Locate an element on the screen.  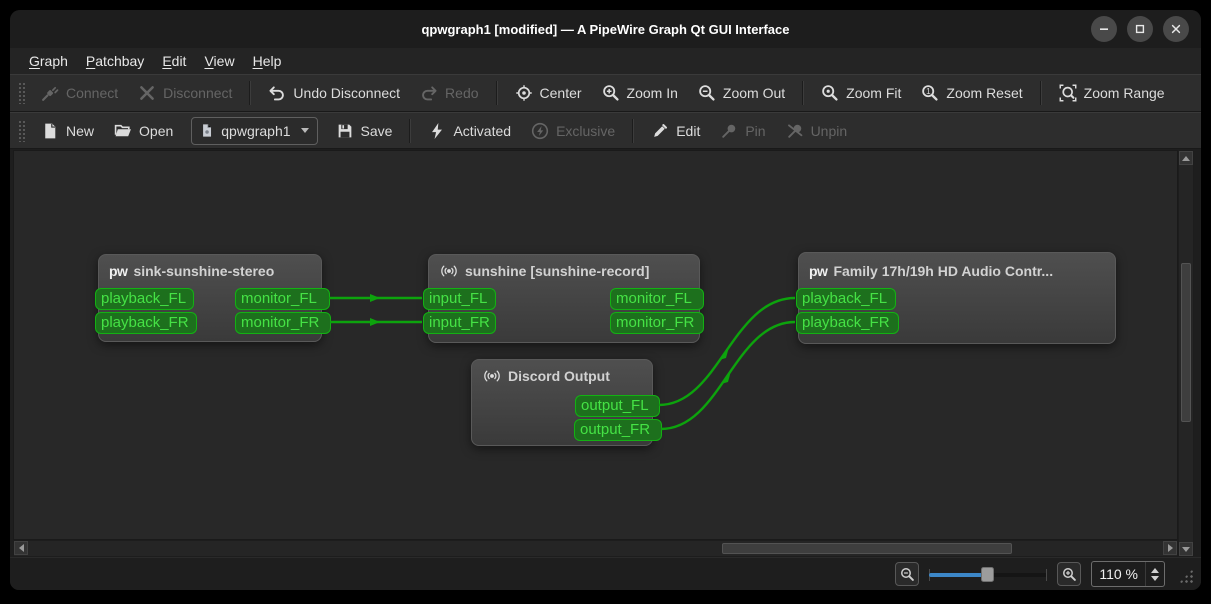
patchbay-file-icon is located at coordinates (207, 130).